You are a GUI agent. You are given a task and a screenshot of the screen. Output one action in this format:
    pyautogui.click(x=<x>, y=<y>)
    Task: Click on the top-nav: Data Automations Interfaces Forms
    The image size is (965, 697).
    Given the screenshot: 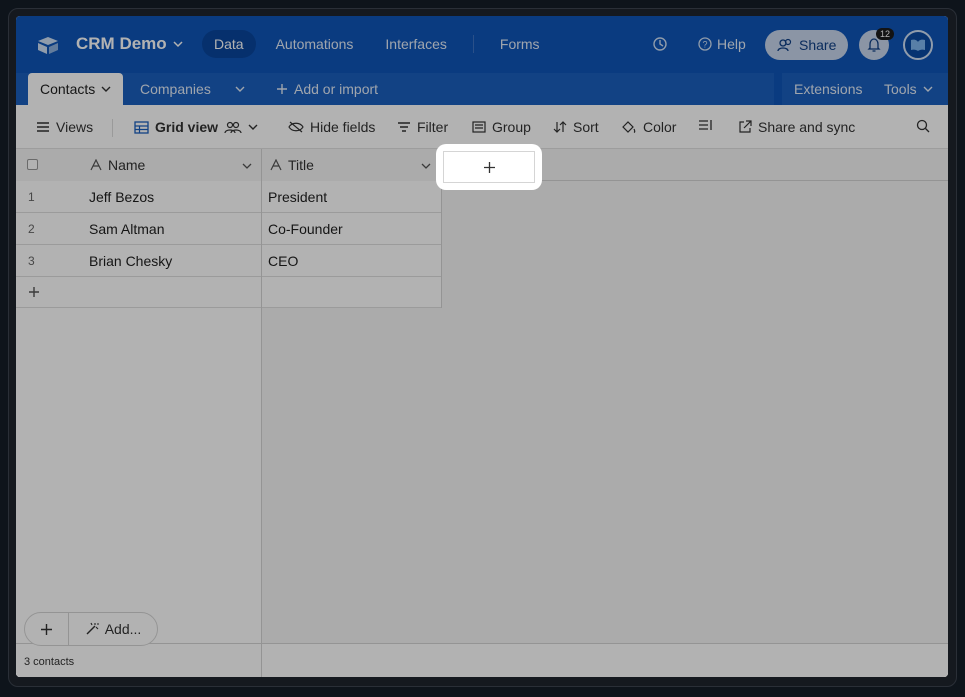 What is the action you would take?
    pyautogui.click(x=377, y=44)
    